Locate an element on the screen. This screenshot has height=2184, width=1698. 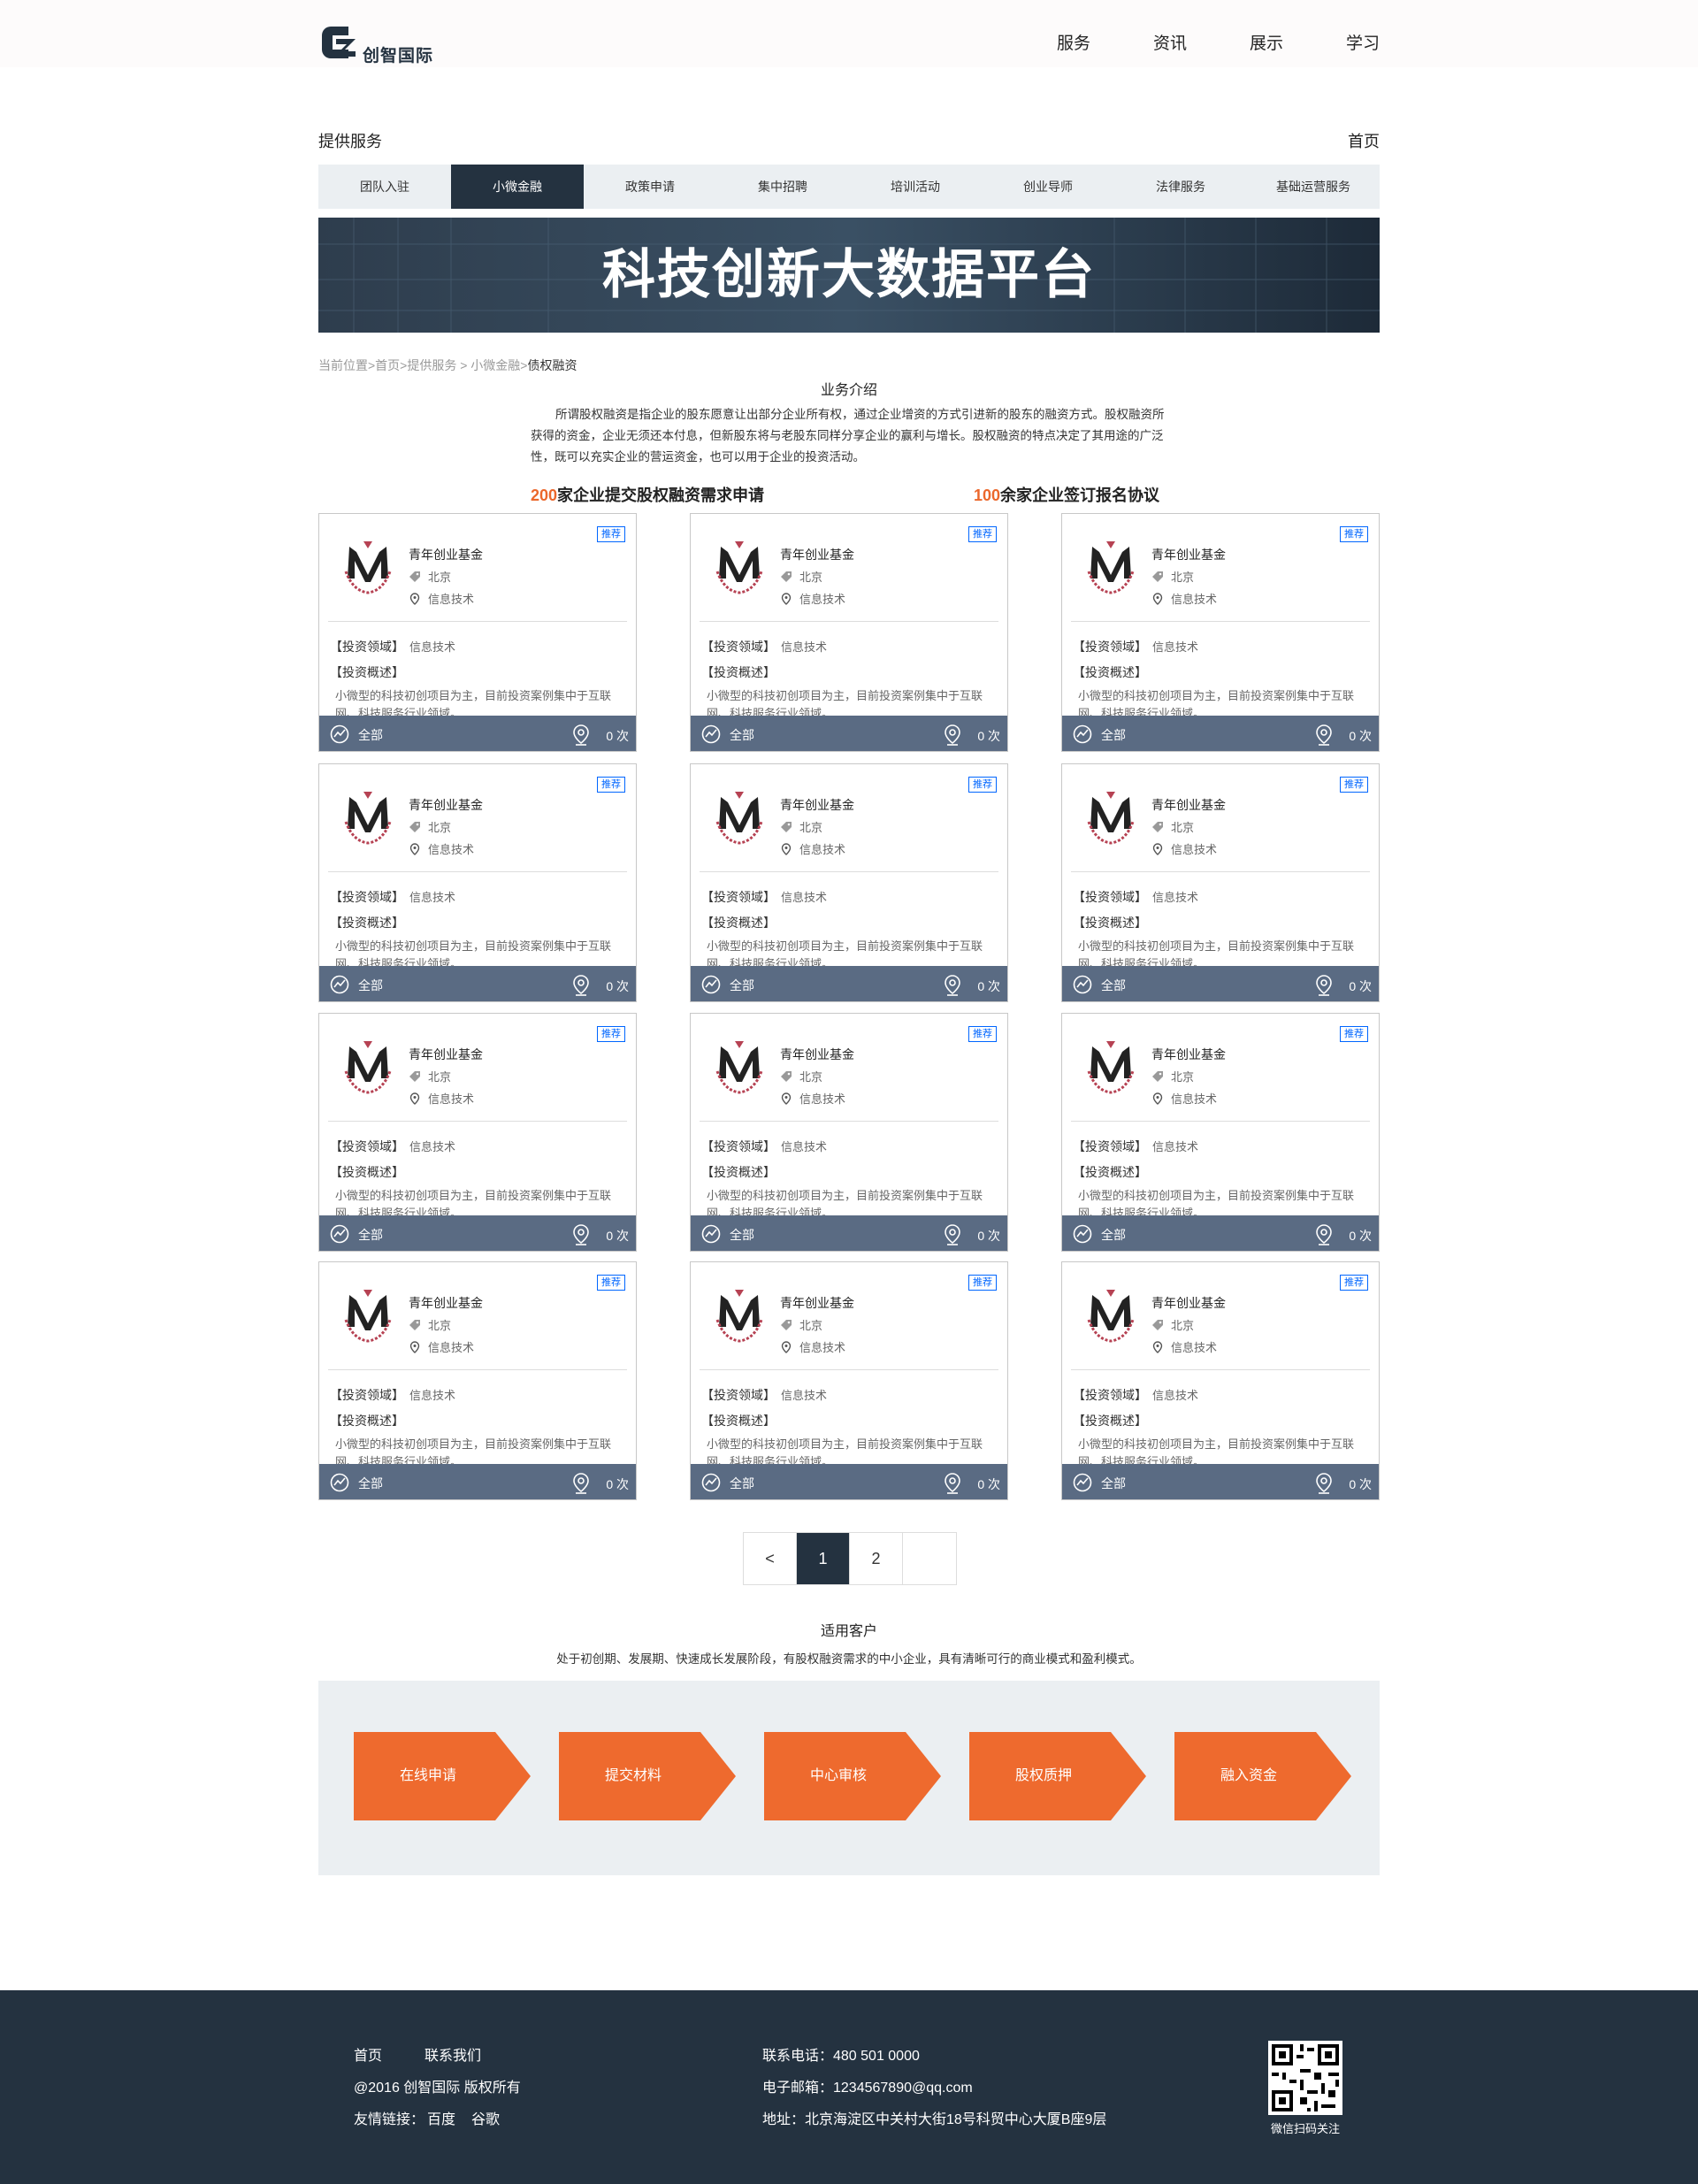
nav-item-news: 资讯 is located at coordinates (1170, 42).